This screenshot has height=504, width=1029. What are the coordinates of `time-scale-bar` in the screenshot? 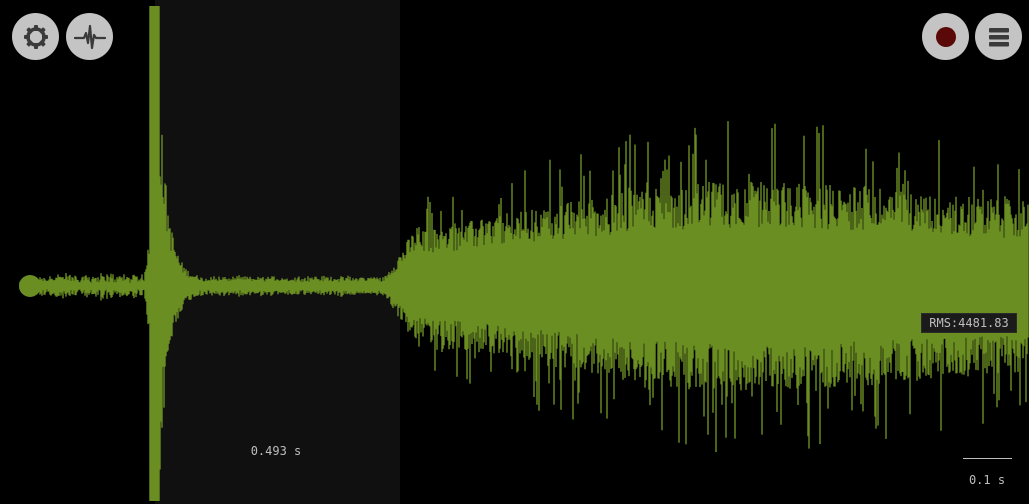 It's located at (987, 458).